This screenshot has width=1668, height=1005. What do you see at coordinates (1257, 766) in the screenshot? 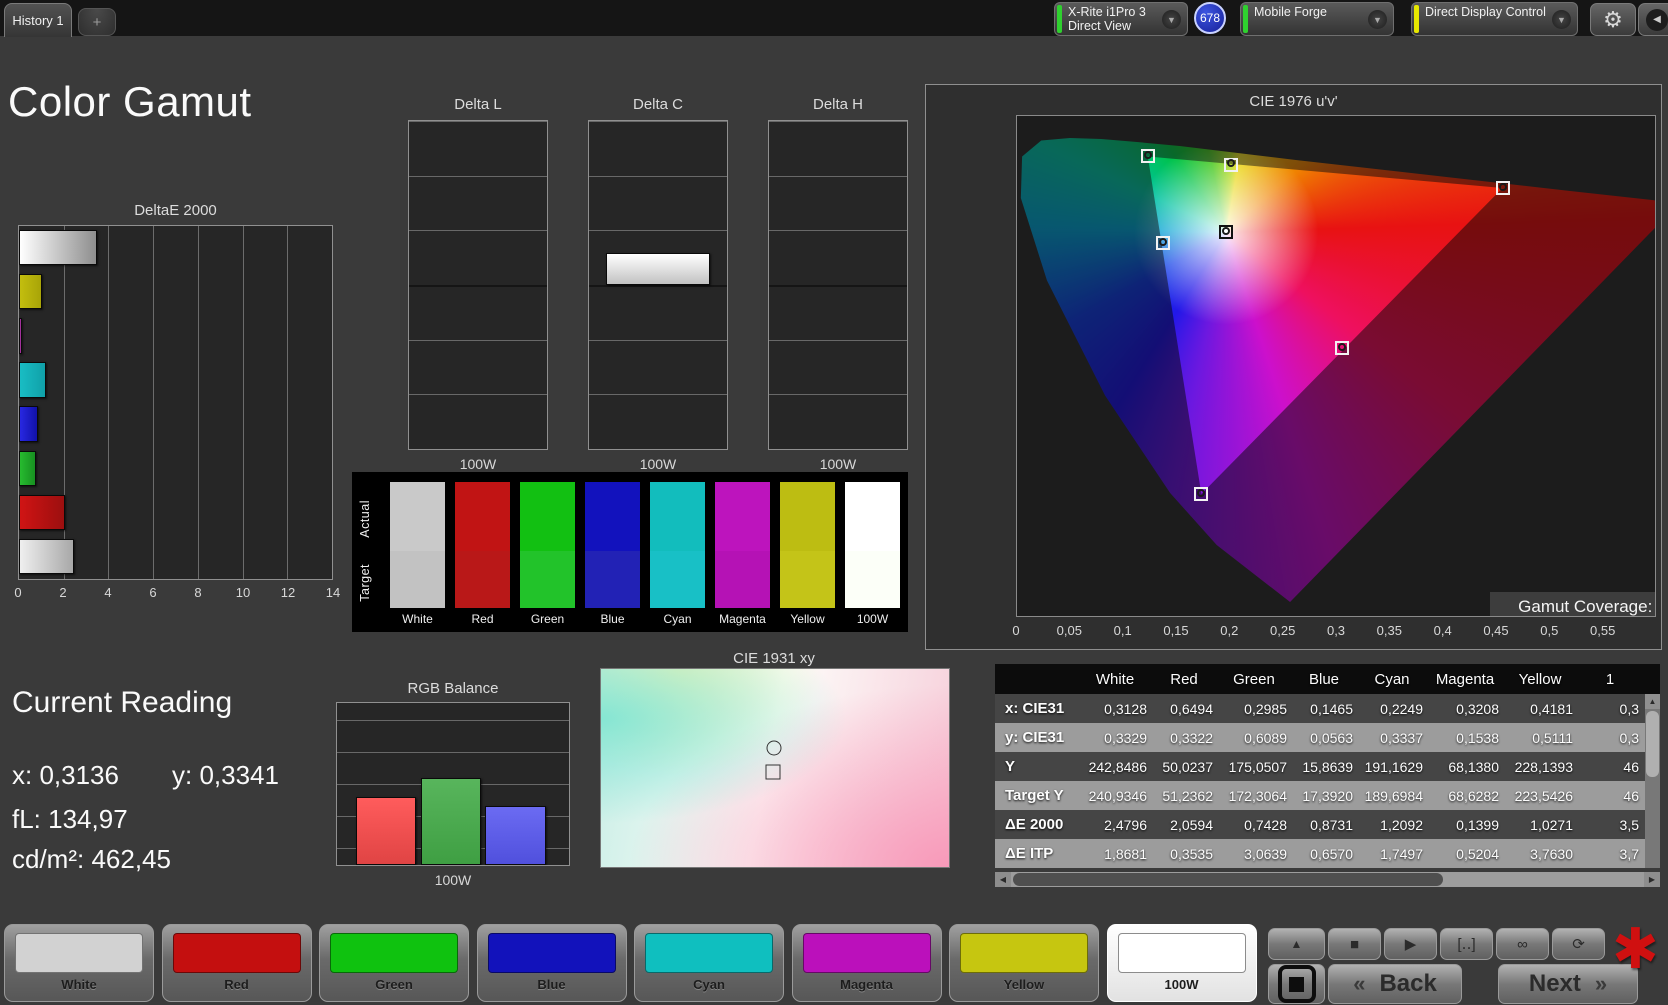
I see `table-cell: 175,0507` at bounding box center [1257, 766].